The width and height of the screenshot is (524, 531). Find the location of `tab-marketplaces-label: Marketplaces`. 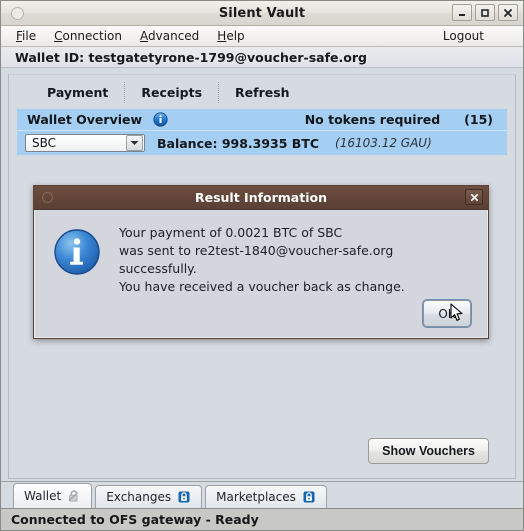

tab-marketplaces-label: Marketplaces is located at coordinates (256, 497).